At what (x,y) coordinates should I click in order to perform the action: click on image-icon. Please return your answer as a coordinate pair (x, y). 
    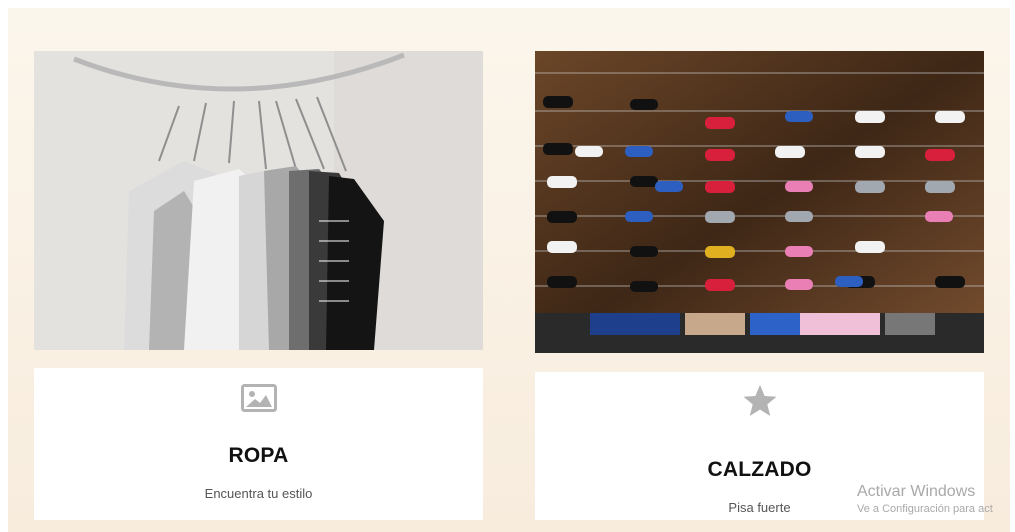
    Looking at the image, I should click on (258, 398).